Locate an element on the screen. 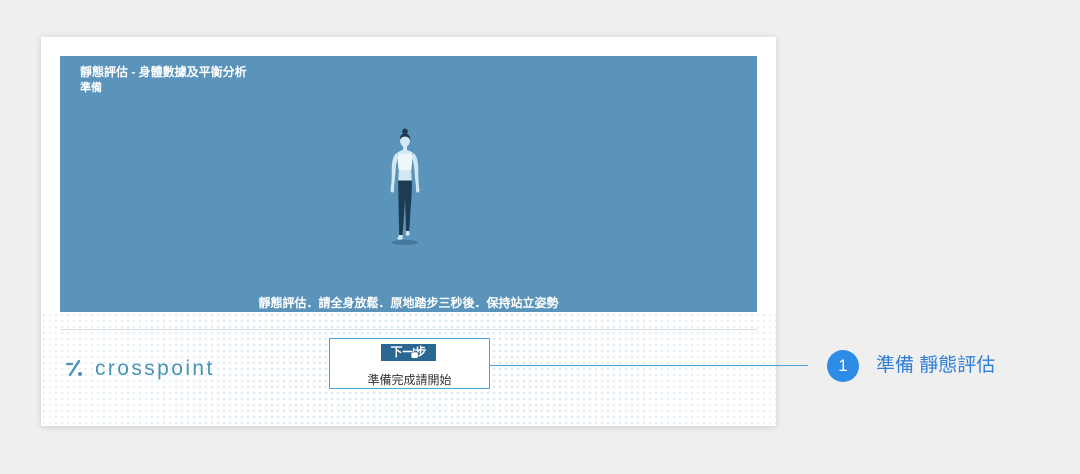 The width and height of the screenshot is (1080, 474). panel-subtitle: 準備 is located at coordinates (91, 88).